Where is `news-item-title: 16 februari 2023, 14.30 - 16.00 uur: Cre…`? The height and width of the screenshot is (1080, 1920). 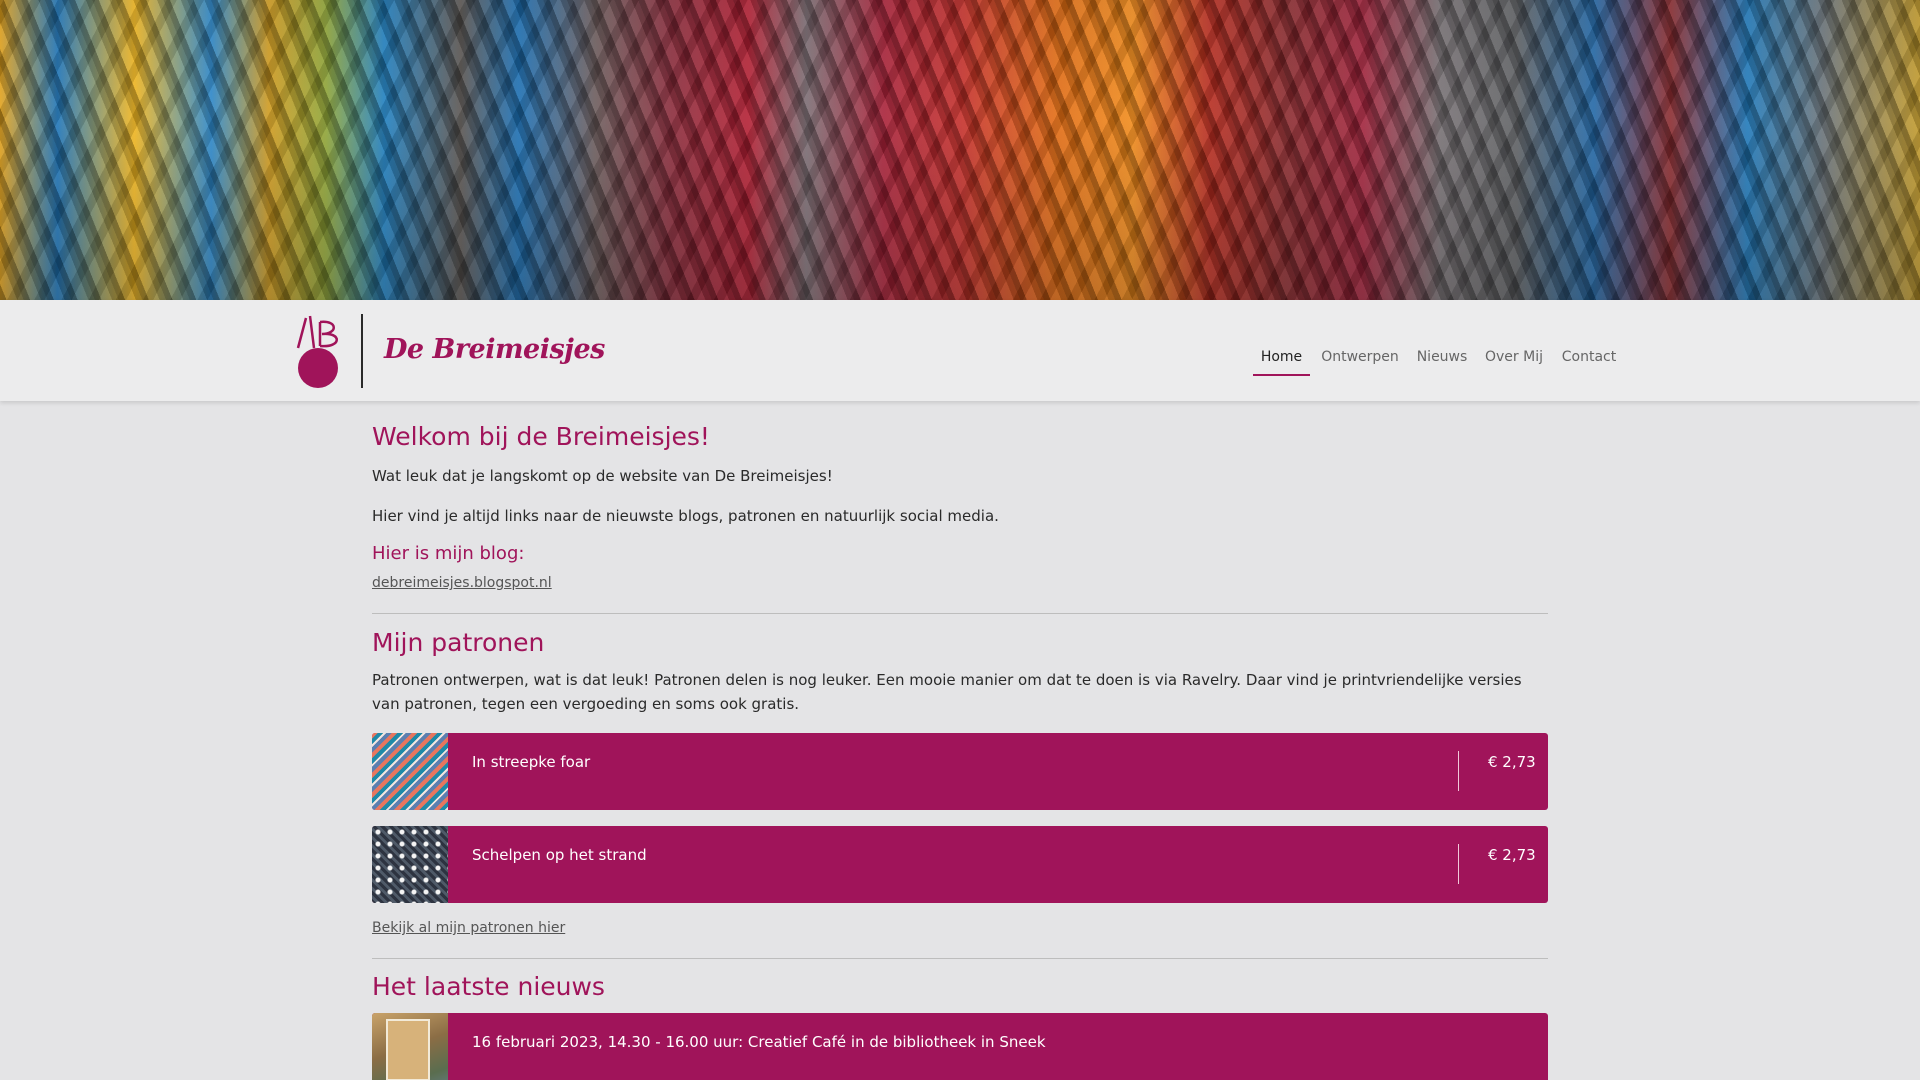
news-item-title: 16 februari 2023, 14.30 - 16.00 uur: Cre… is located at coordinates (759, 1042).